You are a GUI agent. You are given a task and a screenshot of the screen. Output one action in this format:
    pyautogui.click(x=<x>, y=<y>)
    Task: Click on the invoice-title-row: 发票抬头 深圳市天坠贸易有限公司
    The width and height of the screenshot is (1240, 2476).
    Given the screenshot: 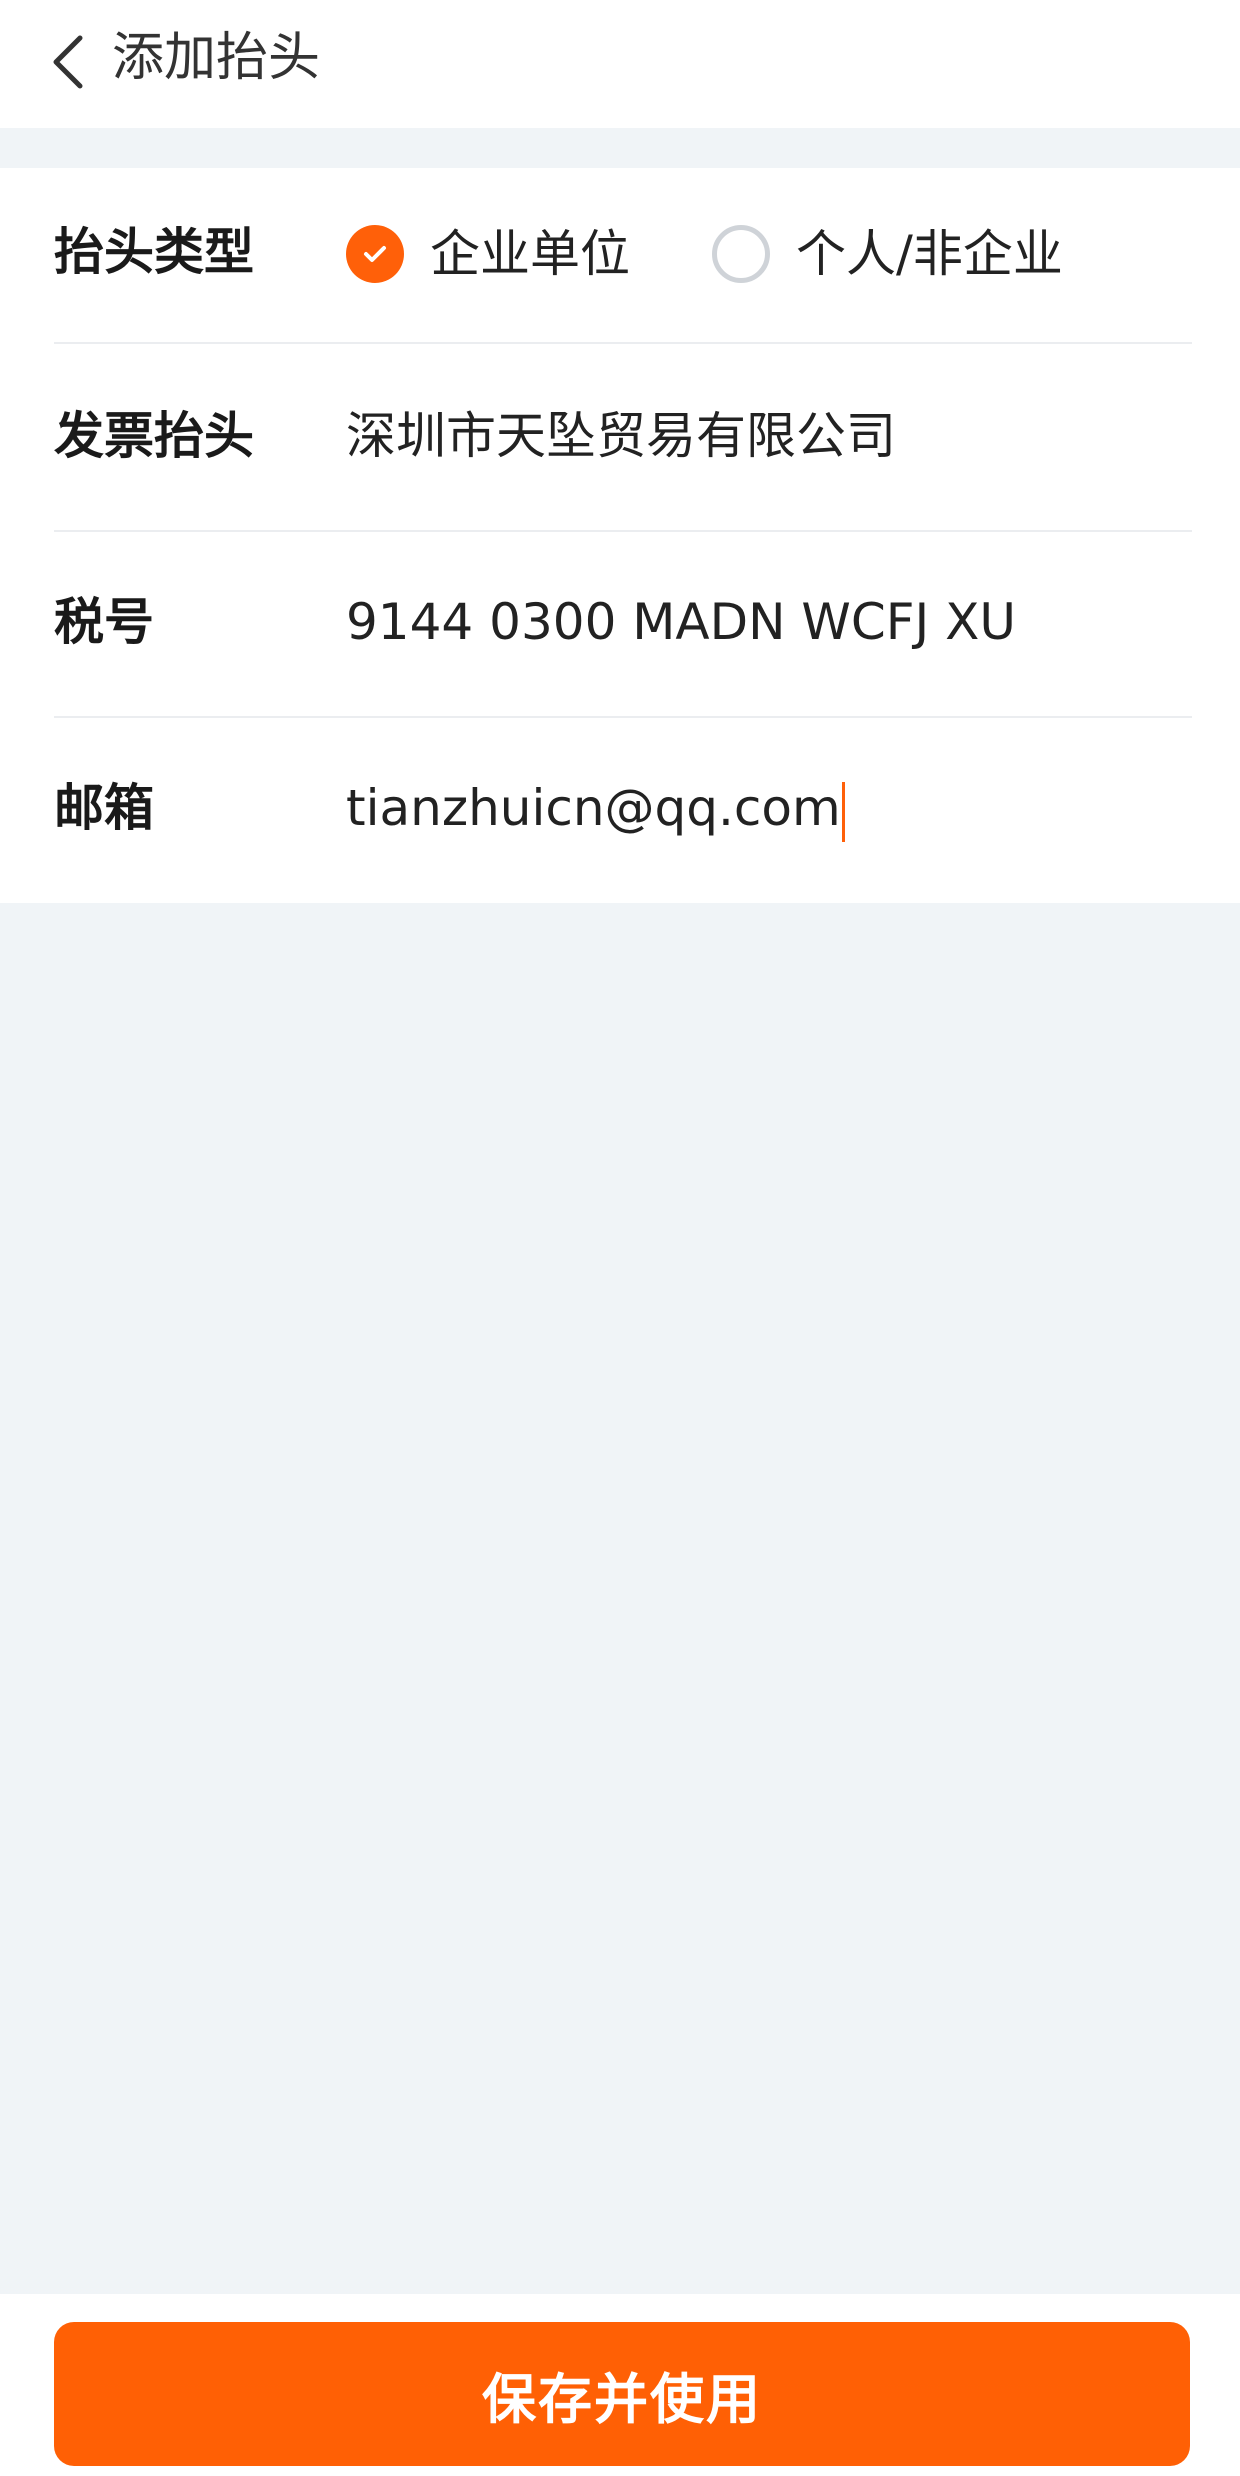 What is the action you would take?
    pyautogui.click(x=623, y=437)
    